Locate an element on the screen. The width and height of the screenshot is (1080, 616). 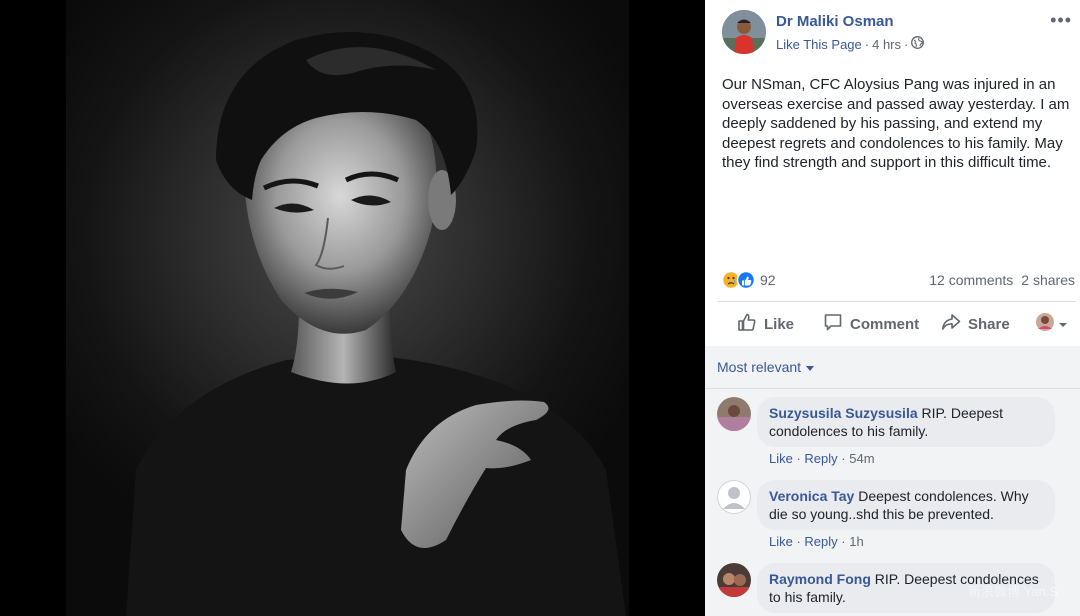
comment-icon is located at coordinates (833, 324).